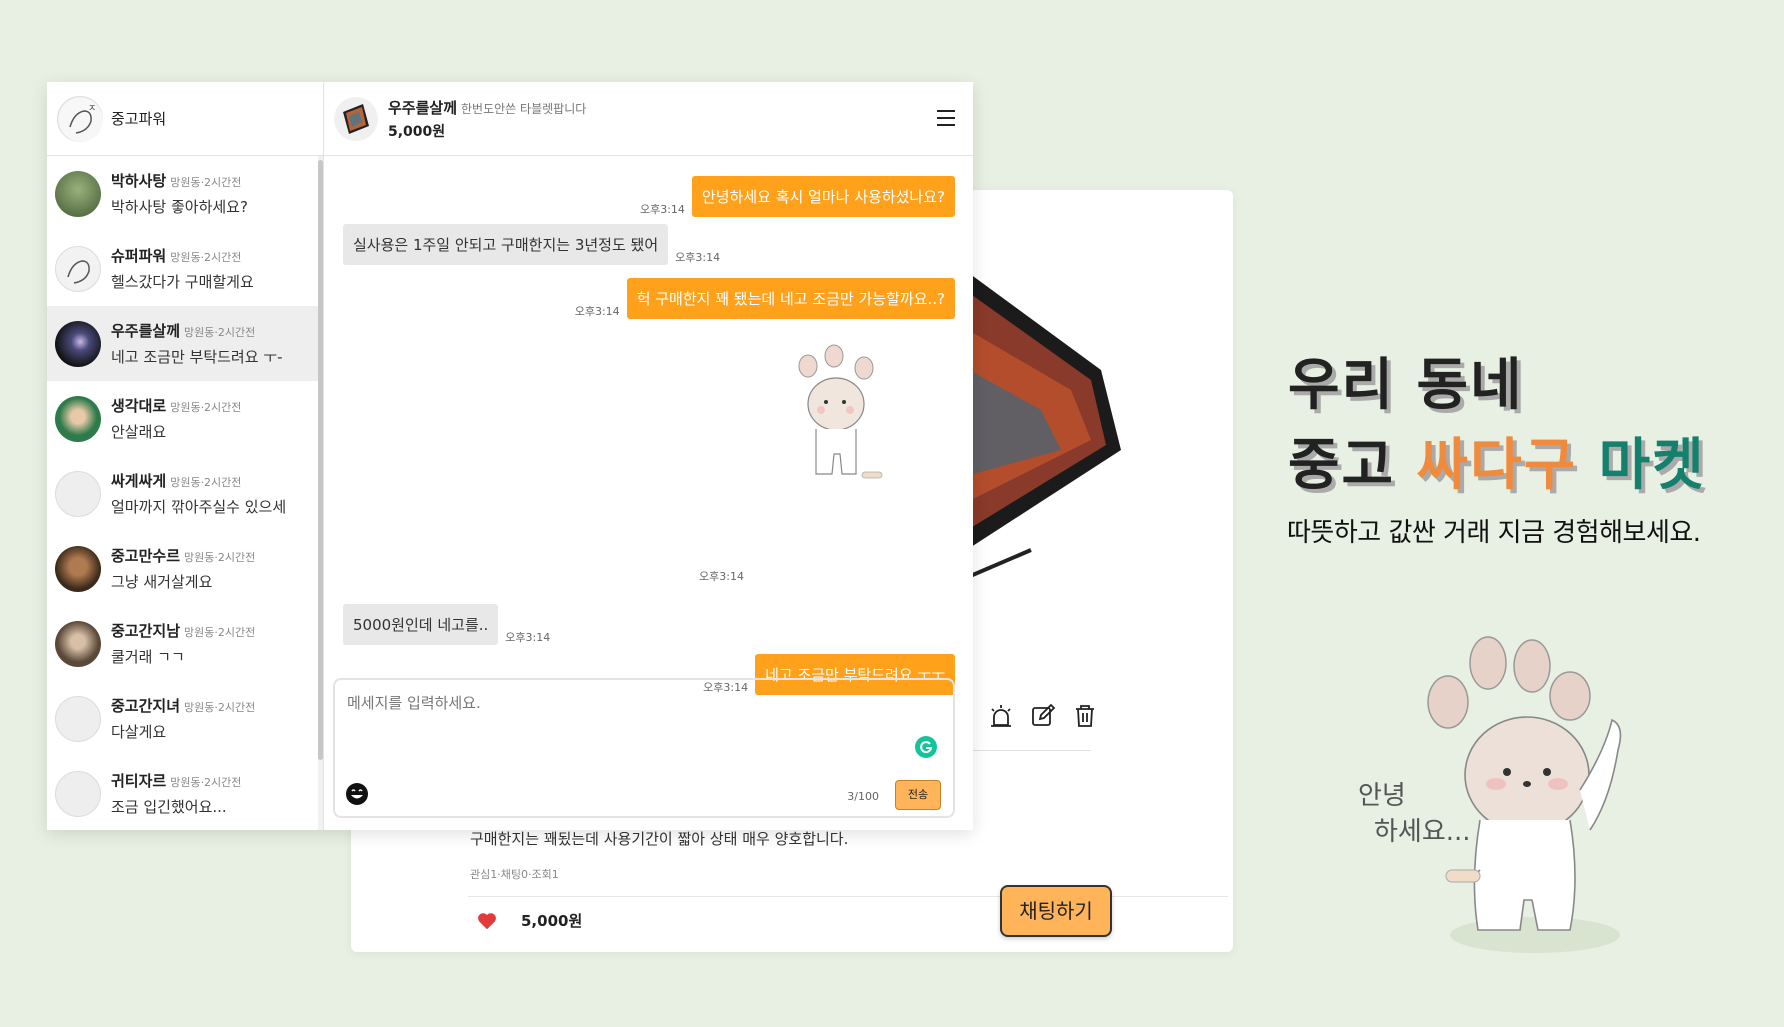 Image resolution: width=1784 pixels, height=1027 pixels. I want to click on svg-text: ㅈ, so click(92, 109).